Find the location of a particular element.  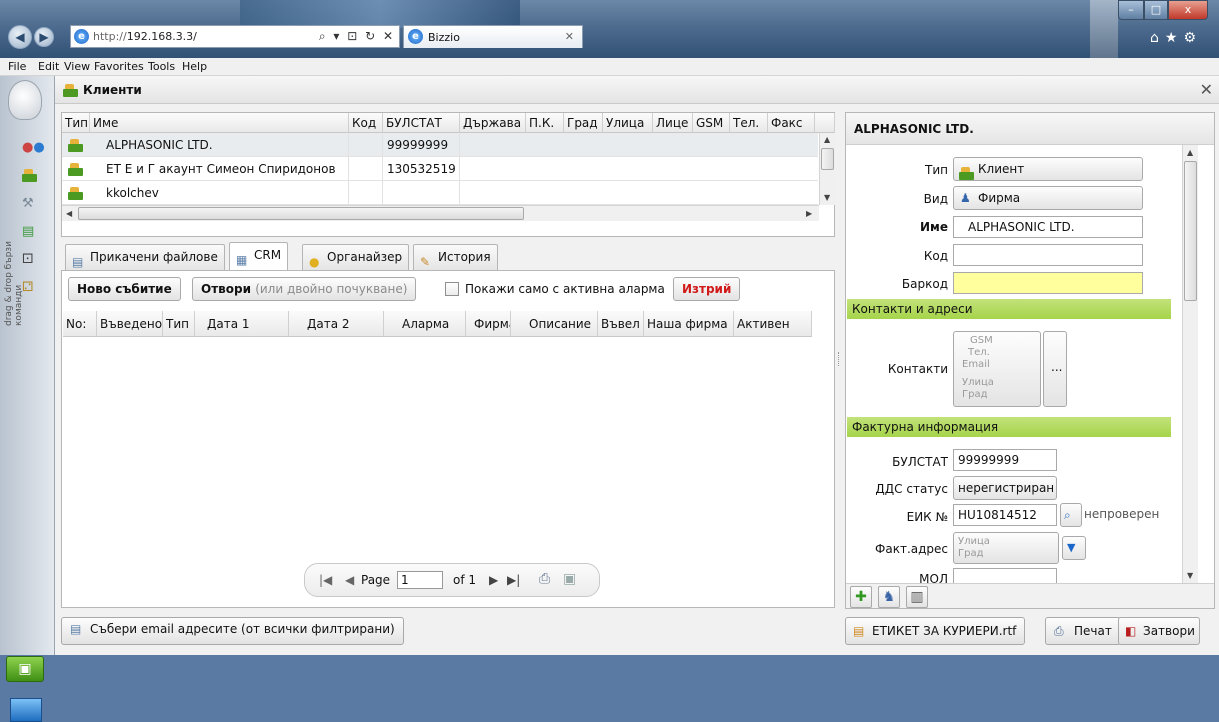

open-event-button: Отвори (или двойно почукване) is located at coordinates (304, 289).